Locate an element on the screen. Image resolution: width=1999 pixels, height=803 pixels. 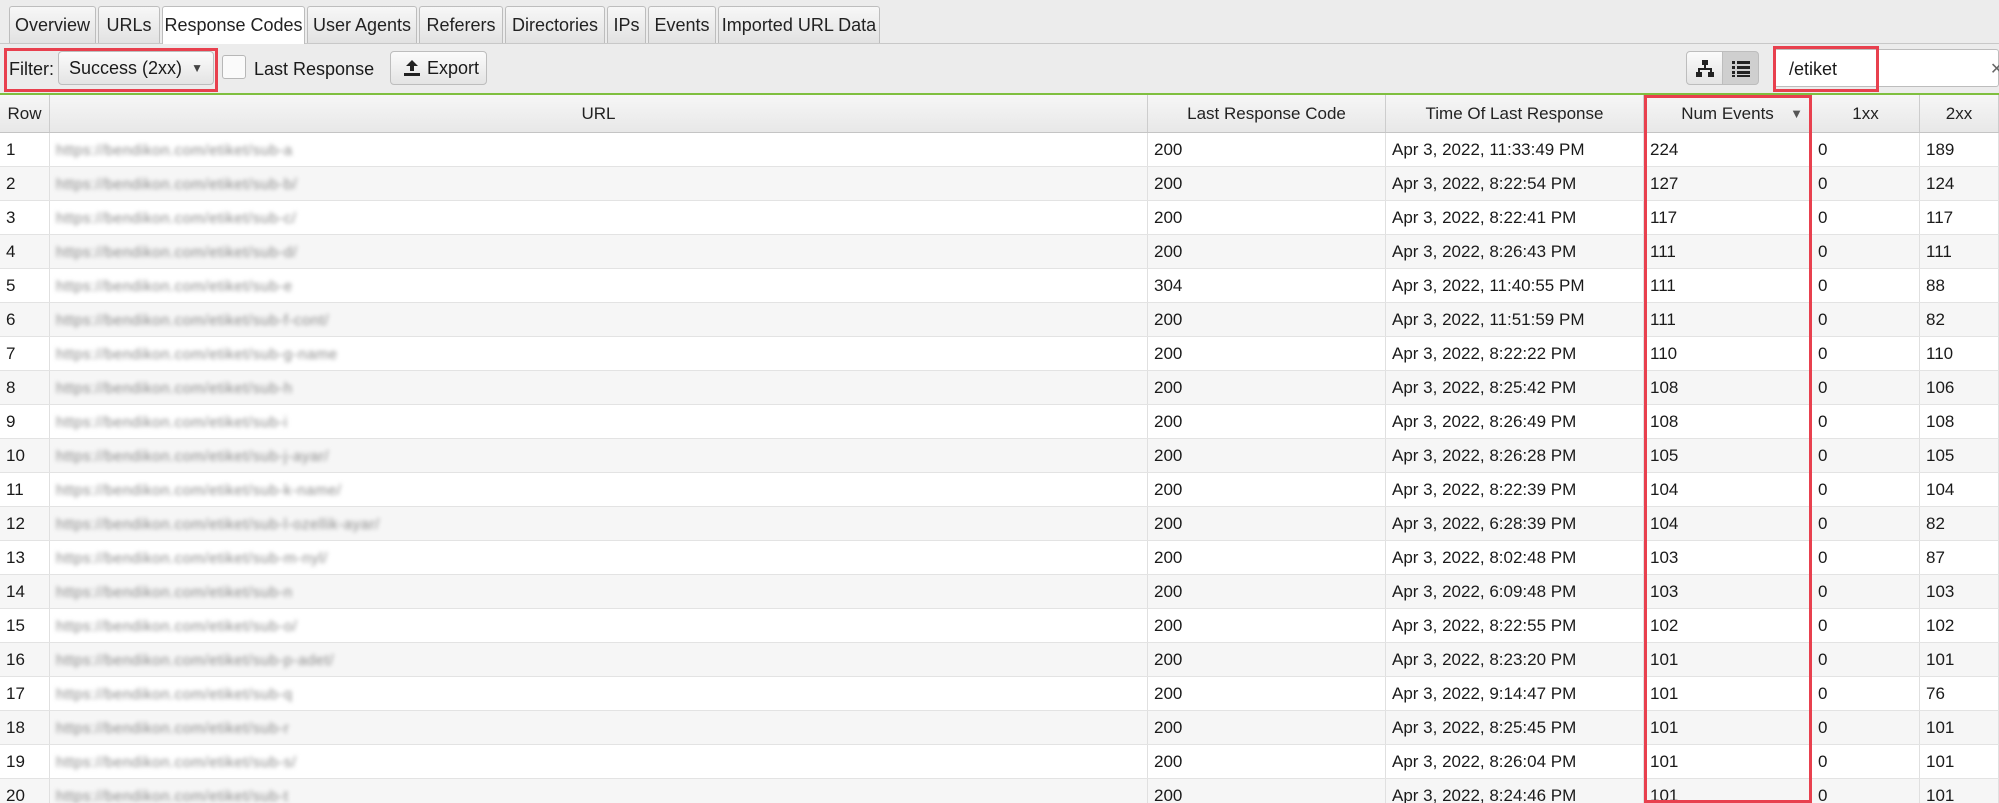
tab-referers: Referers is located at coordinates (461, 24).